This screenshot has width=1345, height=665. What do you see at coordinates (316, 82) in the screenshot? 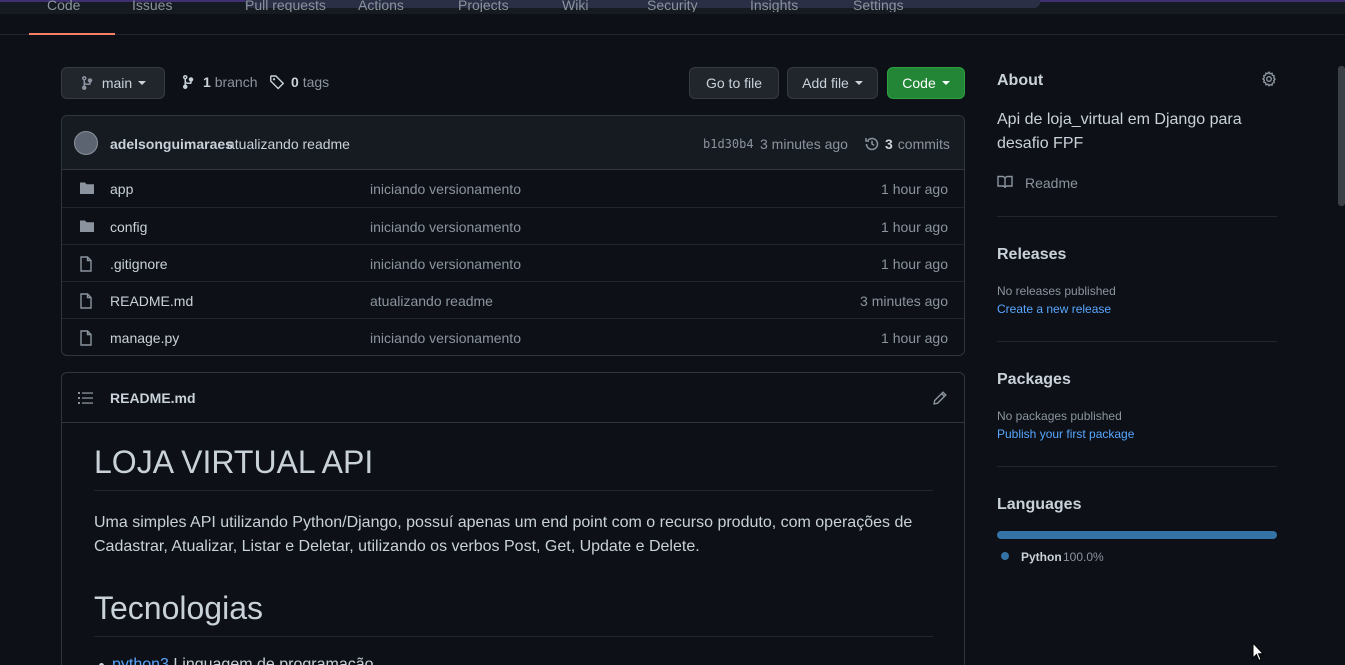
I see `tags-label: tags` at bounding box center [316, 82].